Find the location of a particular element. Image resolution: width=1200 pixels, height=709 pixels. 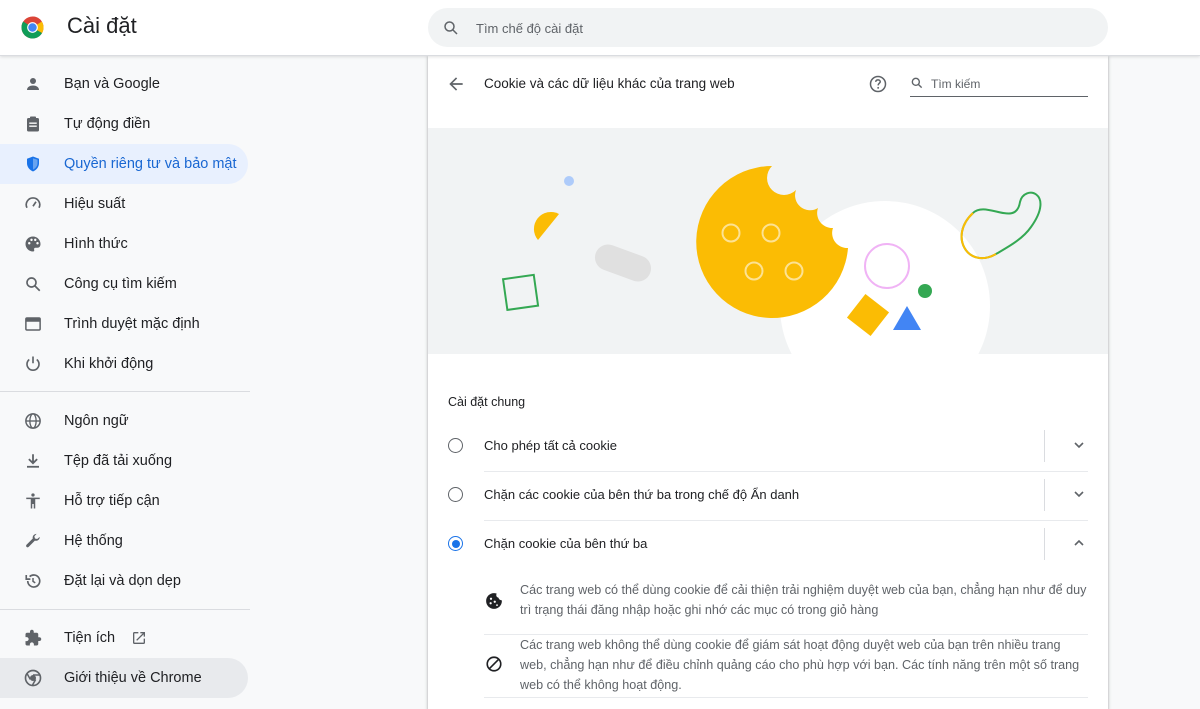

sidebar-item-appearance: Hình thức is located at coordinates (124, 244).